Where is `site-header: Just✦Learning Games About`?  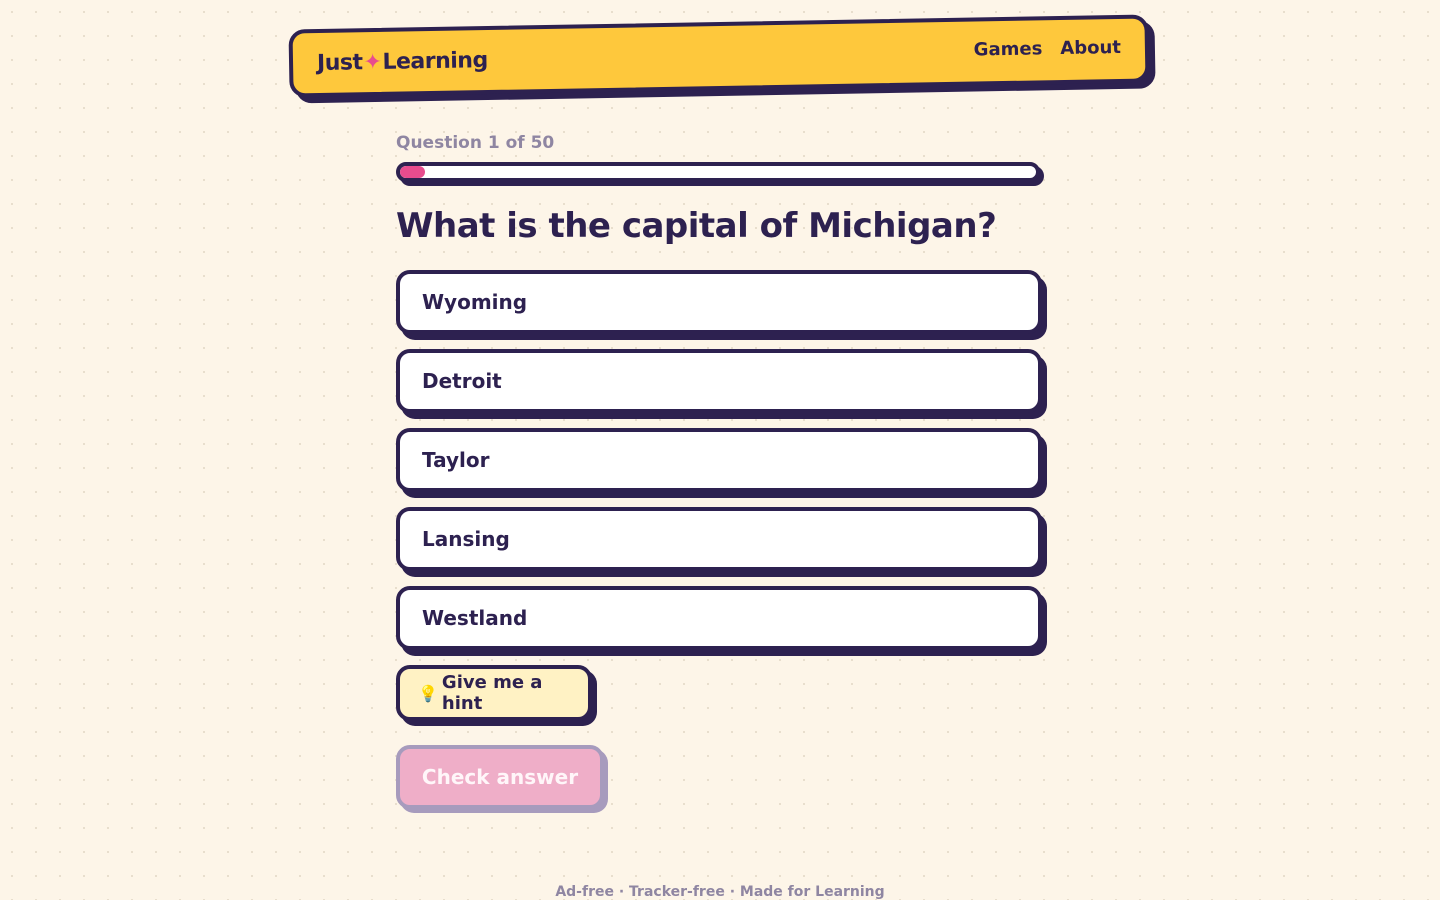
site-header: Just✦Learning Games About is located at coordinates (719, 56).